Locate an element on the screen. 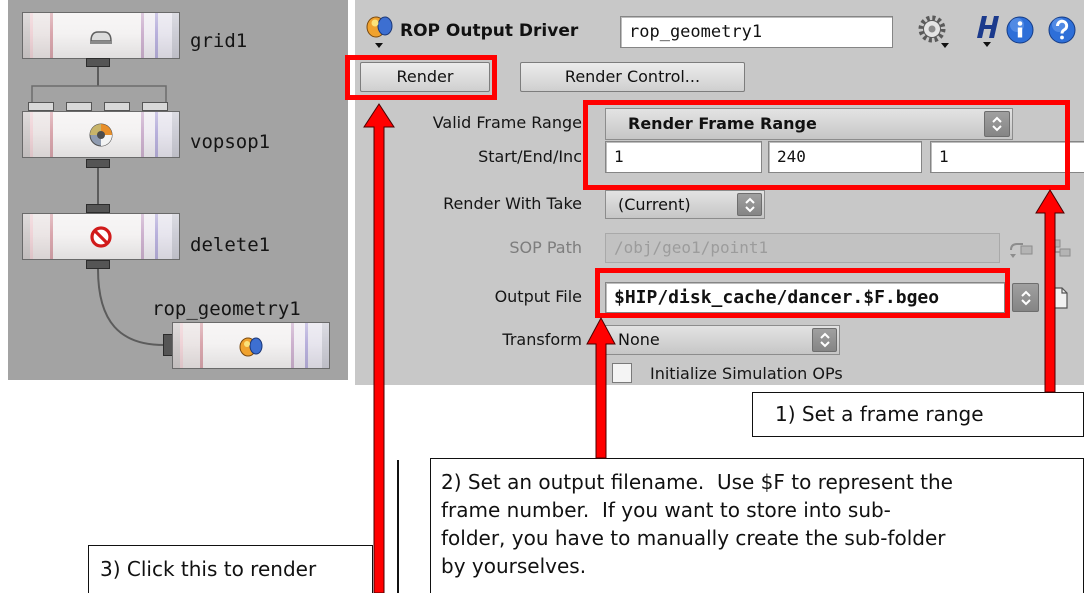 Image resolution: width=1084 pixels, height=593 pixels. arrow-to-output-file is located at coordinates (601, 387).